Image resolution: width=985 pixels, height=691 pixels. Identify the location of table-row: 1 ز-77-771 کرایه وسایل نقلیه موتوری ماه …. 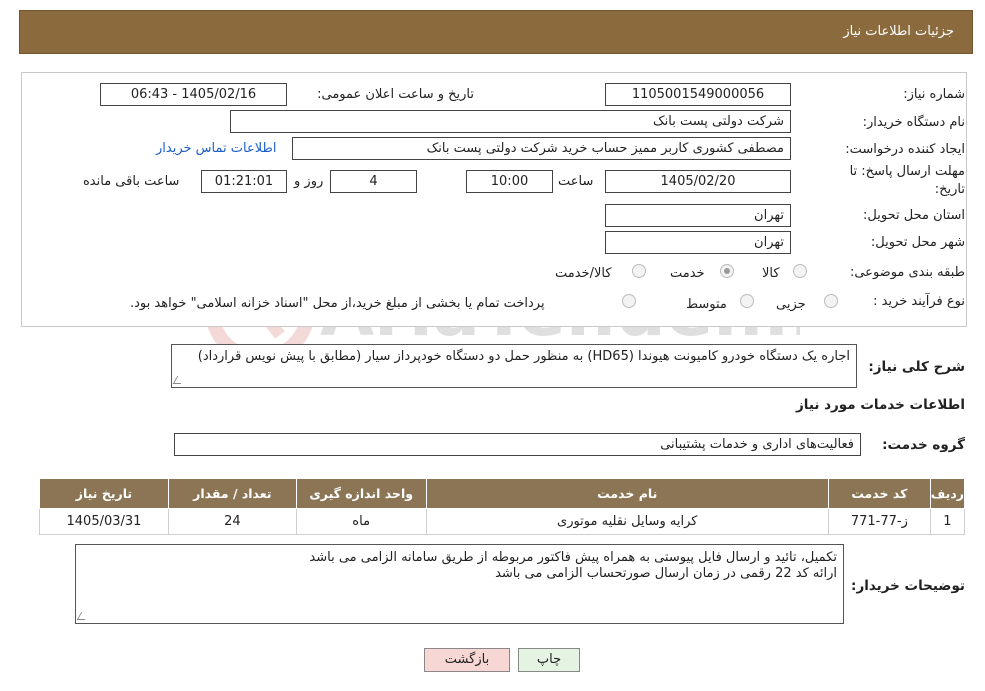
(502, 521).